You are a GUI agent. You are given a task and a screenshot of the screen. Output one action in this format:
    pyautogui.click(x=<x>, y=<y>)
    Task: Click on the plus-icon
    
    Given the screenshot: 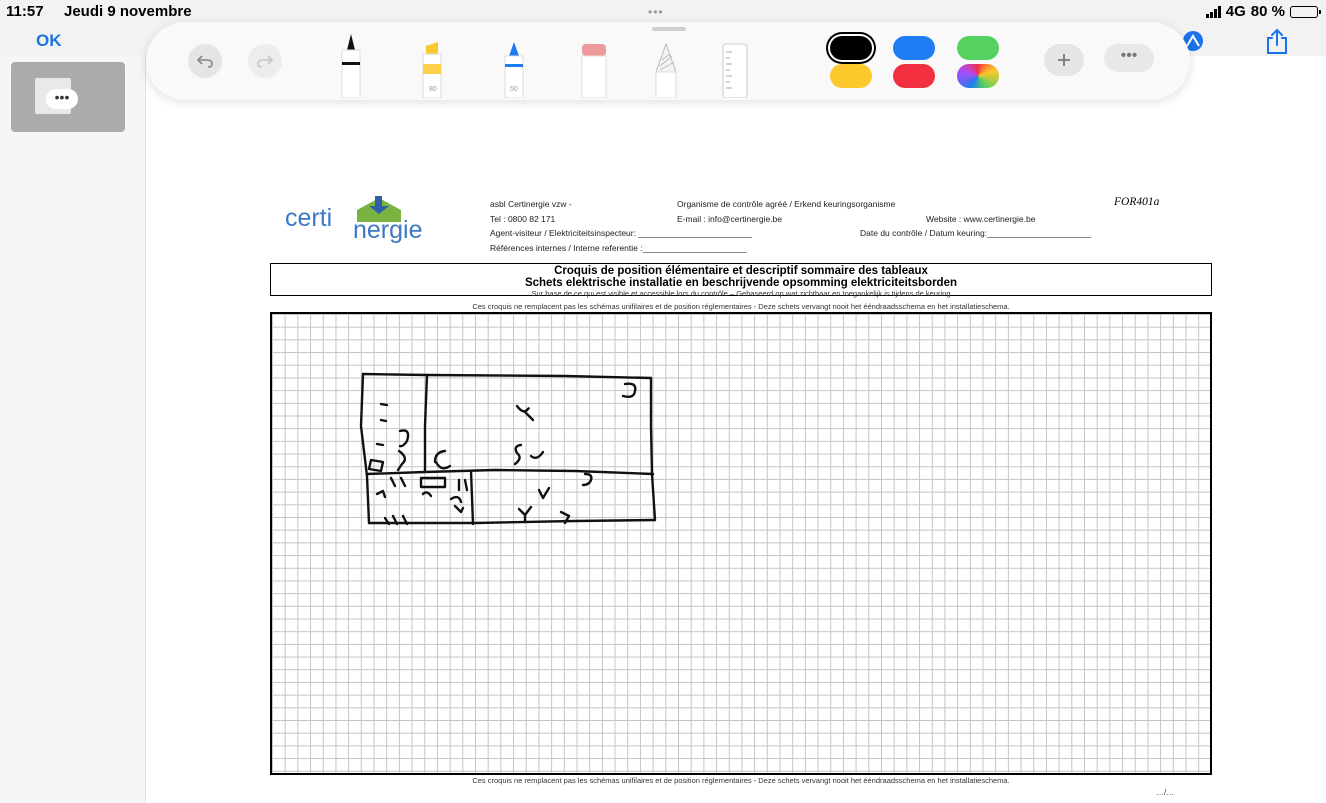 What is the action you would take?
    pyautogui.click(x=1064, y=60)
    